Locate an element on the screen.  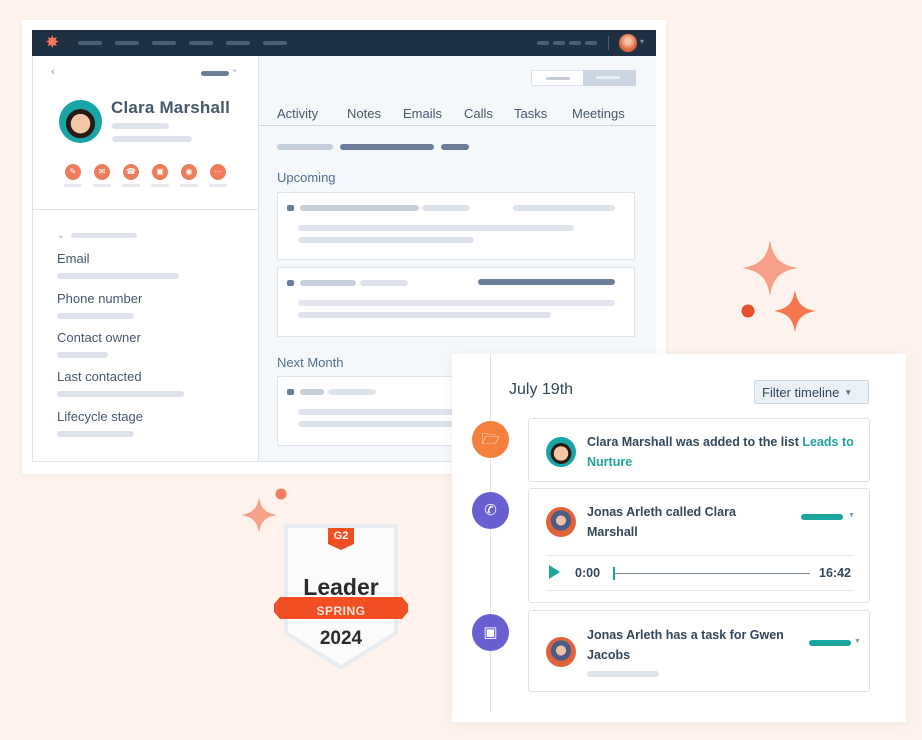
property-email: Email is located at coordinates (118, 267).